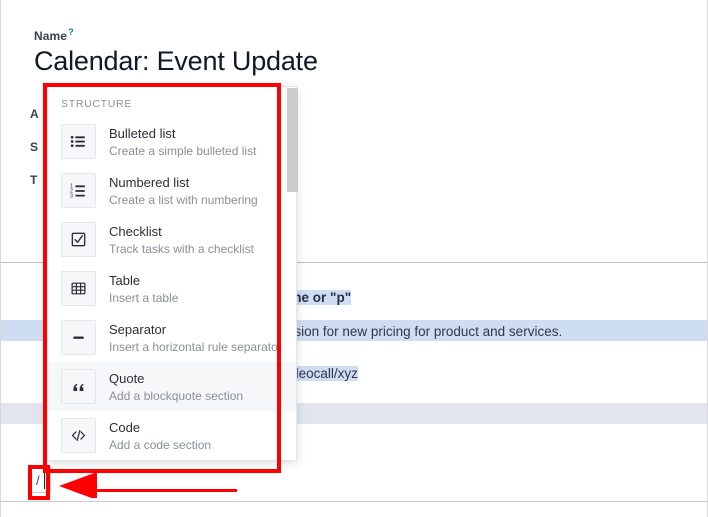 The width and height of the screenshot is (708, 517). Describe the element at coordinates (44, 480) in the screenshot. I see `text-caret` at that location.